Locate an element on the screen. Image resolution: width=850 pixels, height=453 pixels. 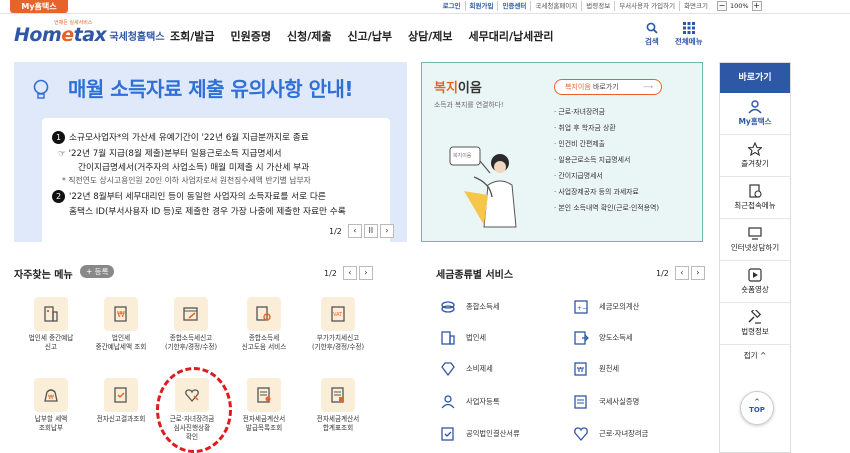
person-with-sign-illustration is located at coordinates (483, 187).